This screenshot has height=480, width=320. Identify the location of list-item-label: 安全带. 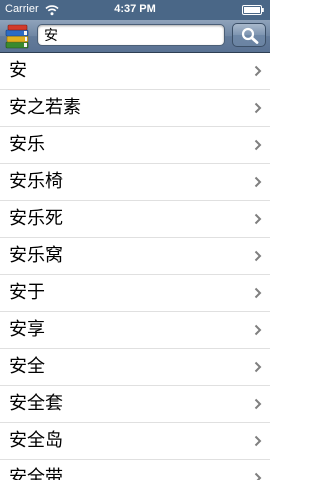
(36, 473).